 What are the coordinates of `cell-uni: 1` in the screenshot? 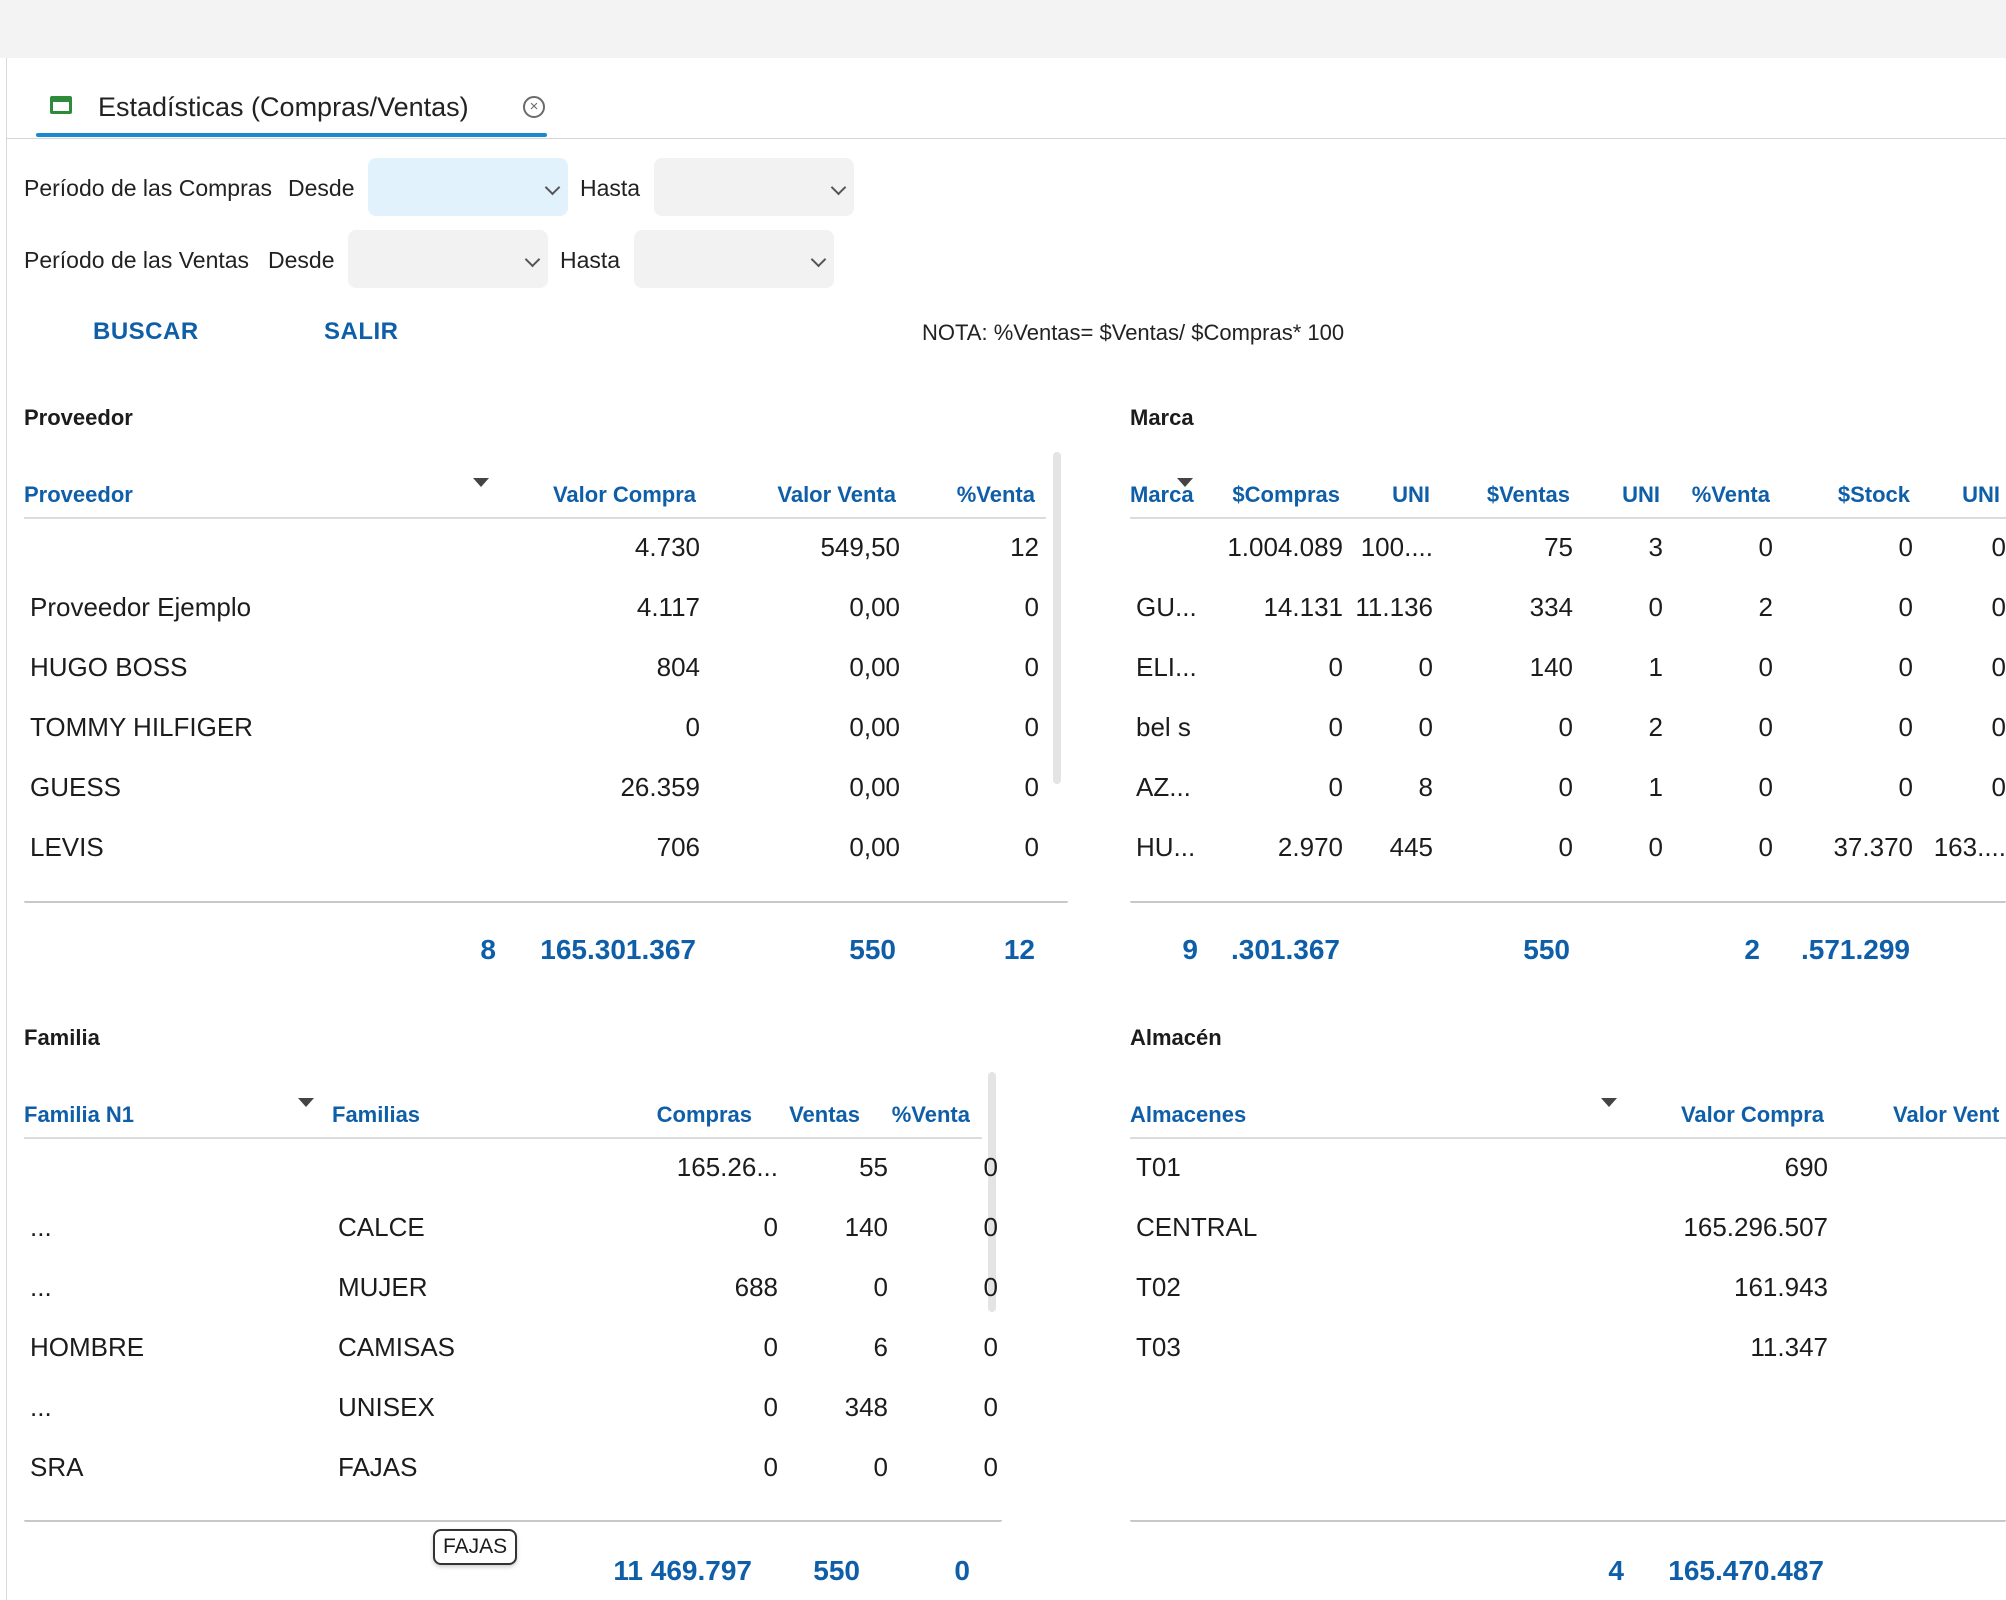 It's located at (1655, 787).